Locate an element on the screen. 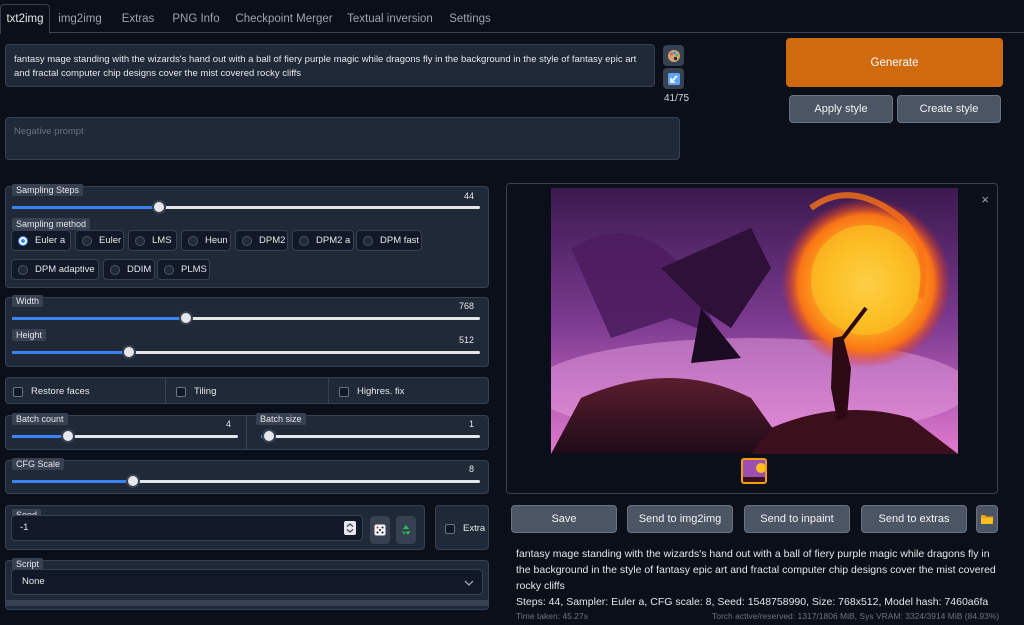 This screenshot has width=1024, height=625. height-value: 512 is located at coordinates (466, 340).